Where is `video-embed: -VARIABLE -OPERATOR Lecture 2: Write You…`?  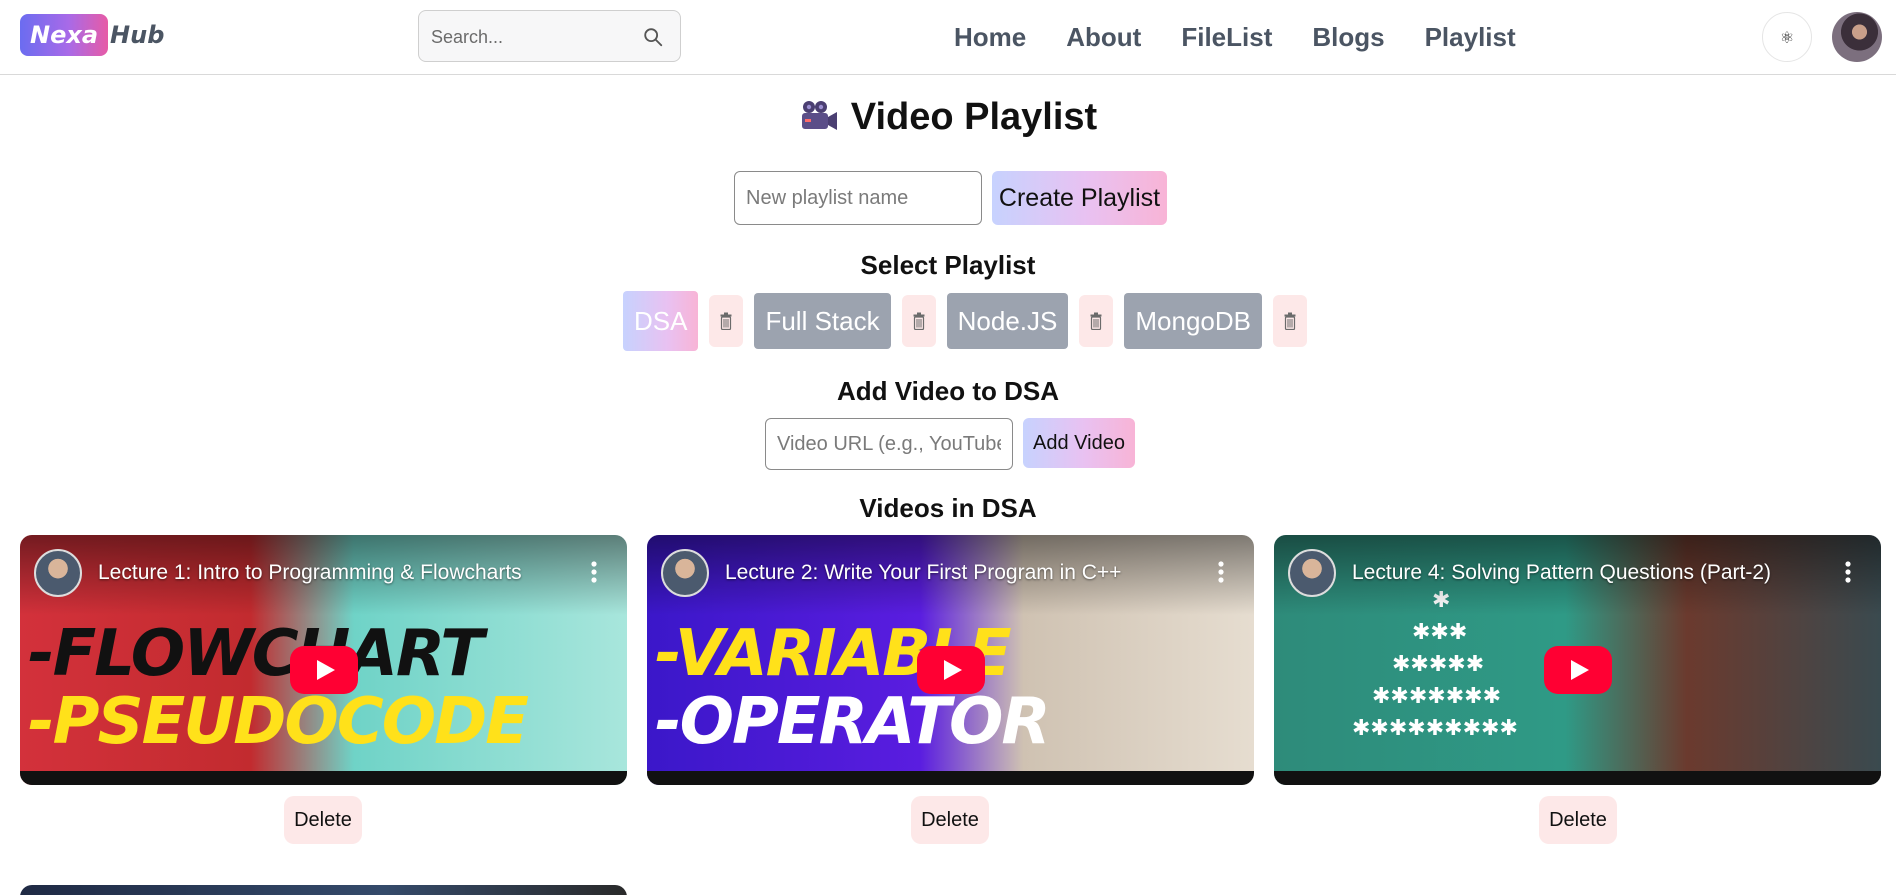 video-embed: -VARIABLE -OPERATOR Lecture 2: Write You… is located at coordinates (950, 660).